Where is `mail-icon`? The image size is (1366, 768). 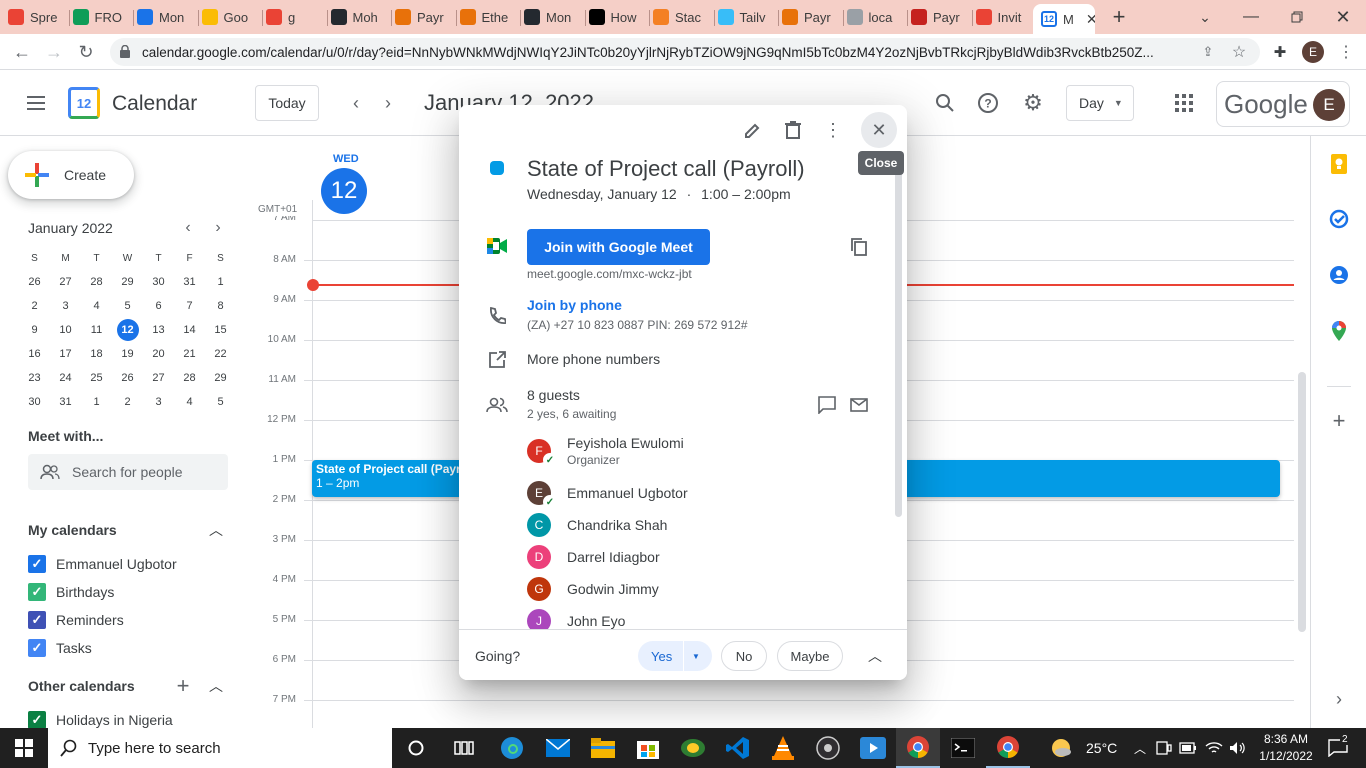 mail-icon is located at coordinates (558, 748).